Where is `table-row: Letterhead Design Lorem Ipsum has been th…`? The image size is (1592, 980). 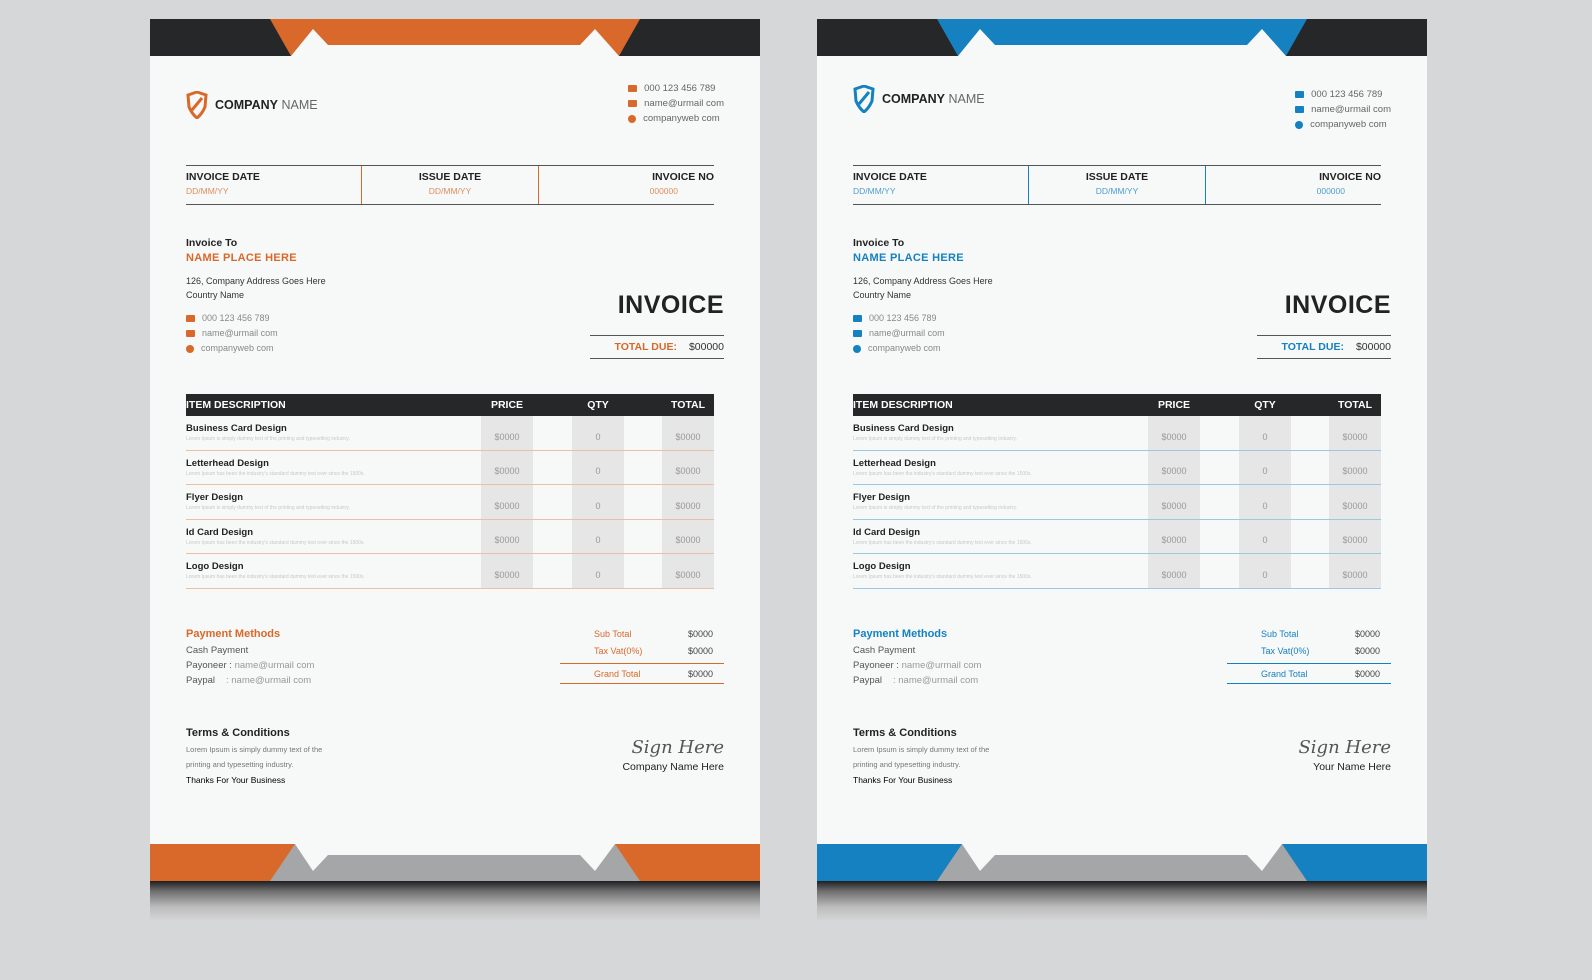
table-row: Letterhead Design Lorem Ipsum has been th… is located at coordinates (450, 467).